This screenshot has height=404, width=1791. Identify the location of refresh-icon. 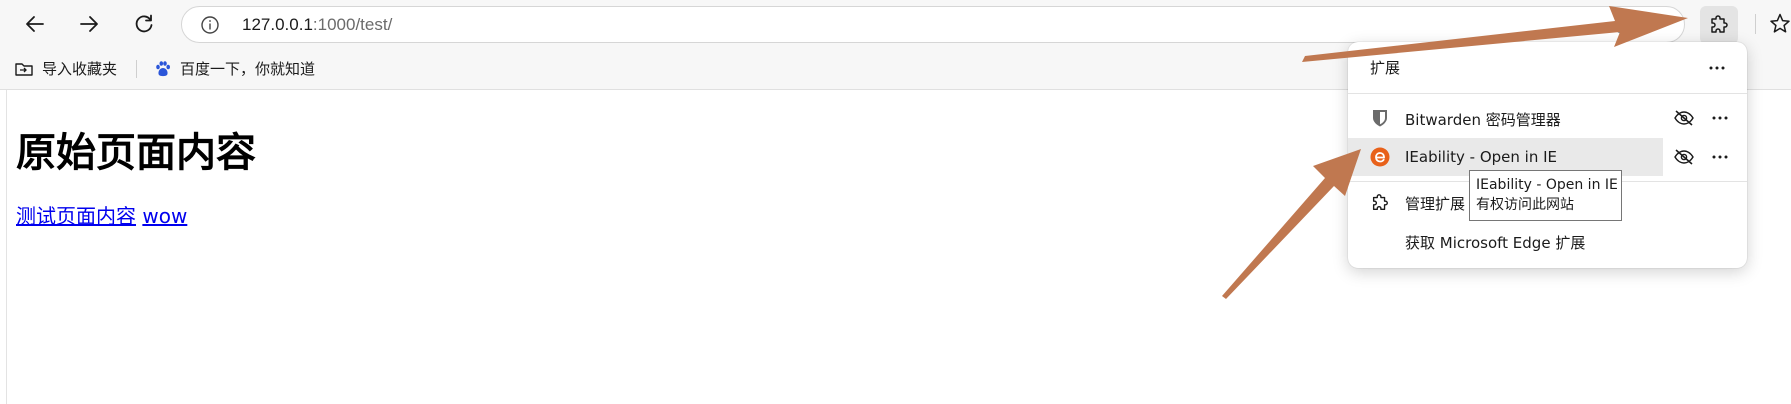
(144, 23).